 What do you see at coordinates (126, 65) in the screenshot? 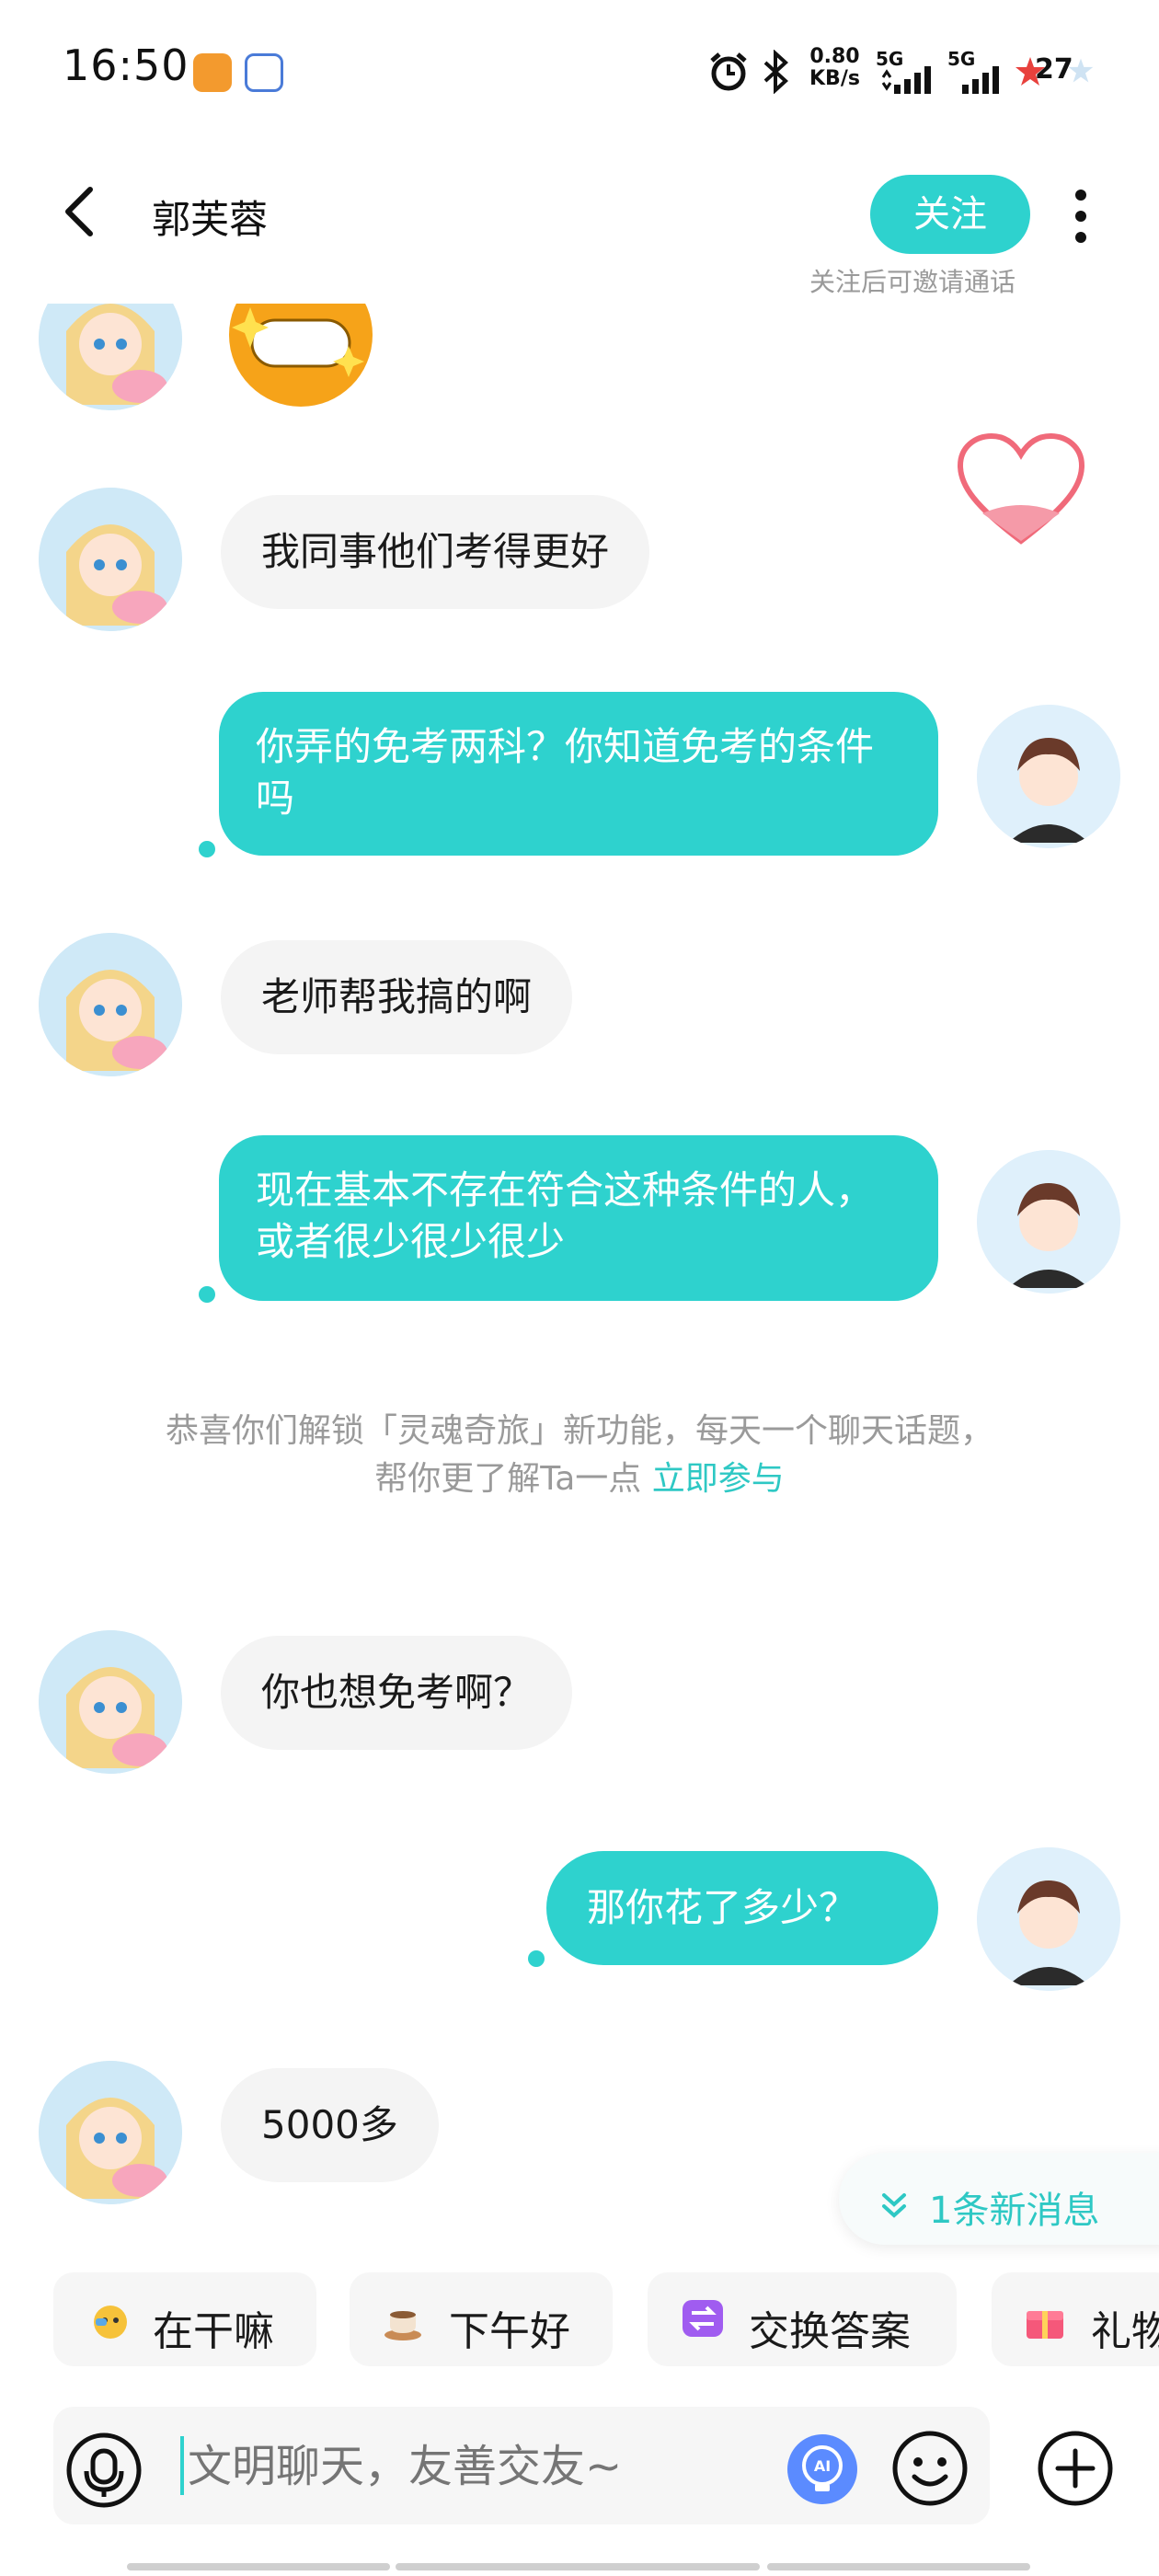
I see `status-time: 16:50` at bounding box center [126, 65].